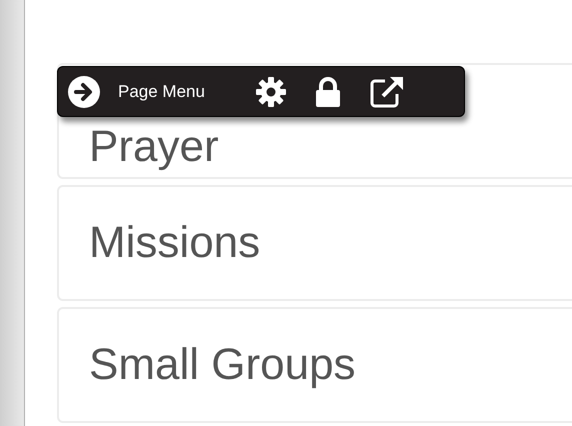 This screenshot has width=572, height=426. What do you see at coordinates (161, 91) in the screenshot?
I see `page-menu-link: Page Menu` at bounding box center [161, 91].